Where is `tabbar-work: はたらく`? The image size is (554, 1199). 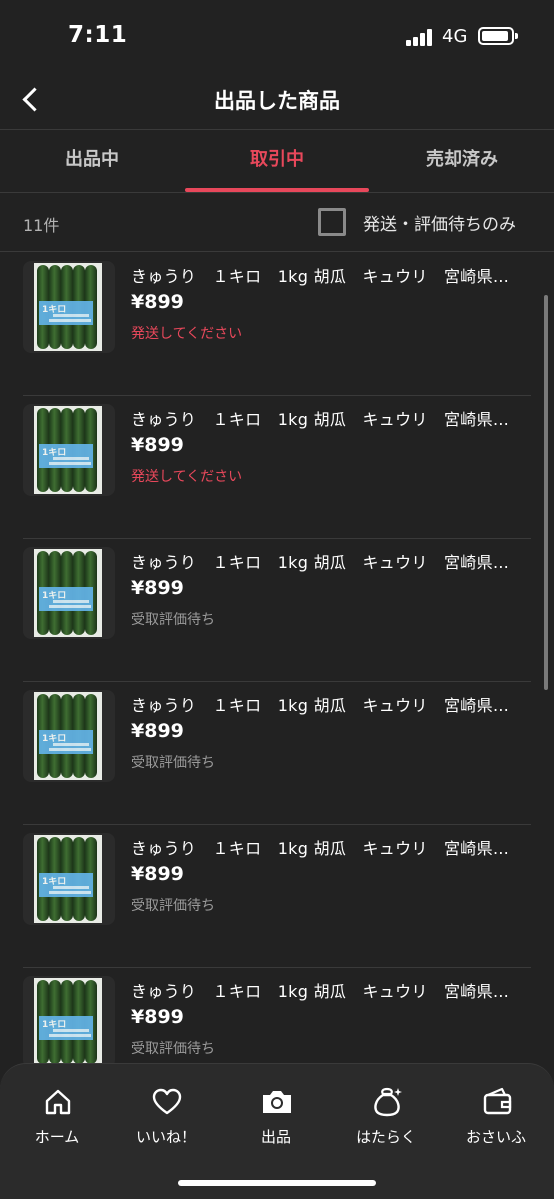 tabbar-work: はたらく is located at coordinates (386, 1116).